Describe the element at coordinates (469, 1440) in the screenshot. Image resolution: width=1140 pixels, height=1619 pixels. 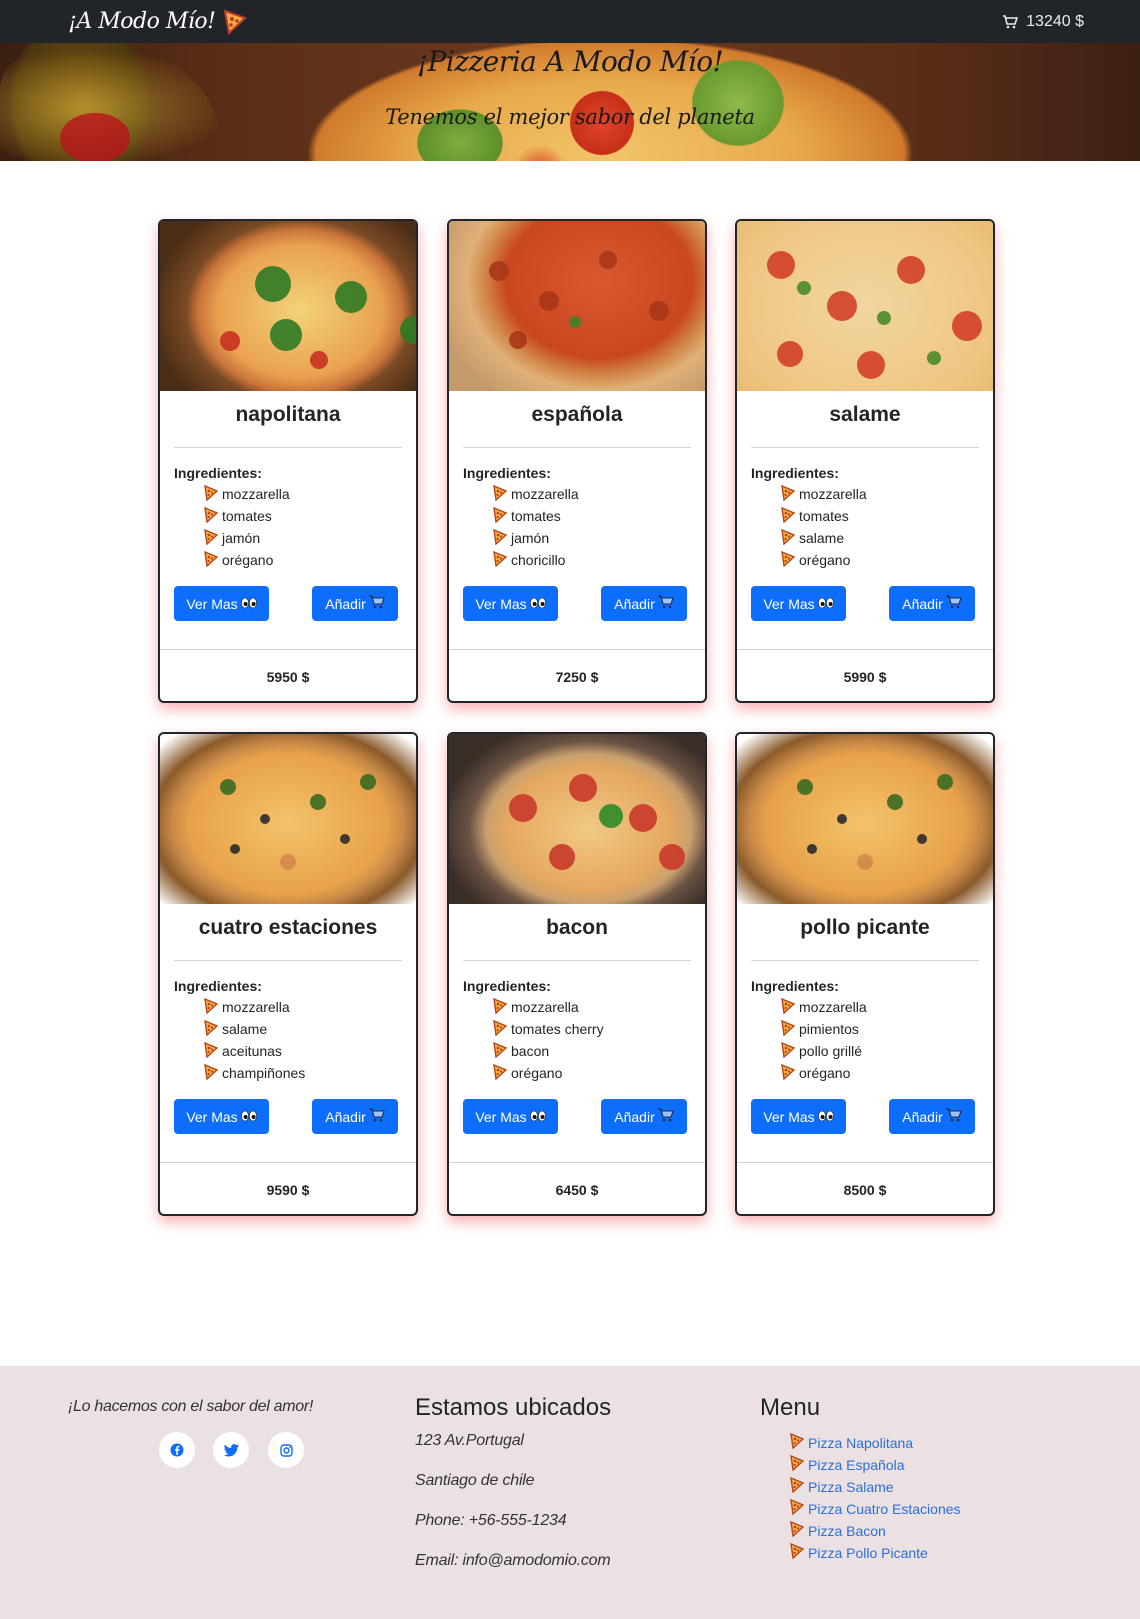
I see `address-text: 123 Av.Portugal` at that location.